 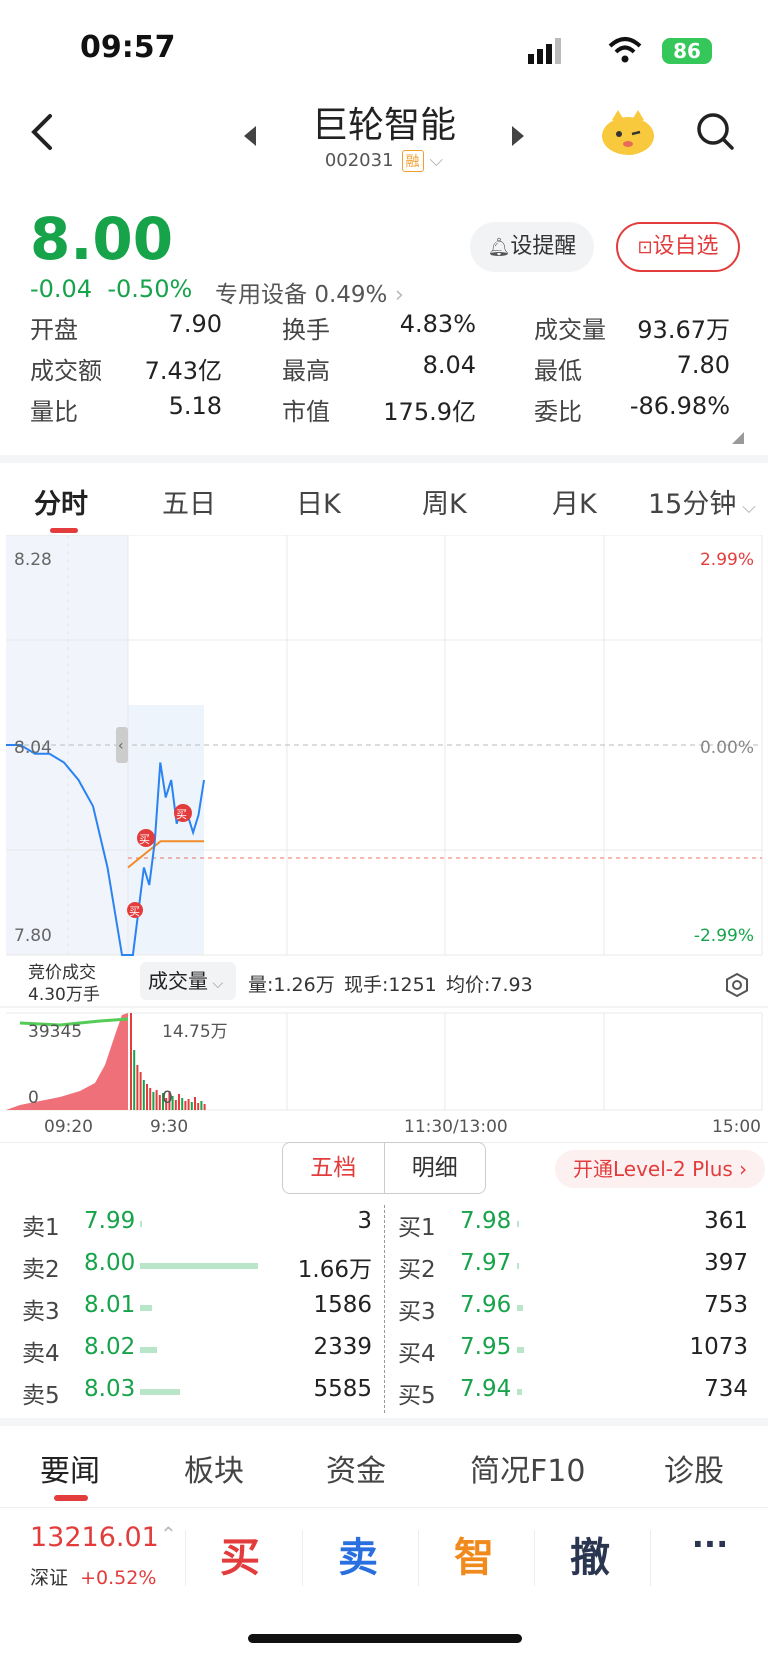 I want to click on y-label-bottom: 7.80, so click(x=33, y=936).